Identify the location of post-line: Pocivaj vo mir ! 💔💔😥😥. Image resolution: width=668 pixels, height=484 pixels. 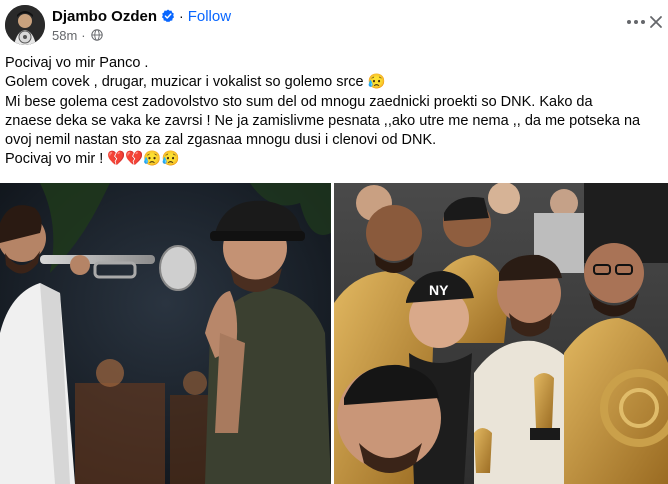
(92, 159).